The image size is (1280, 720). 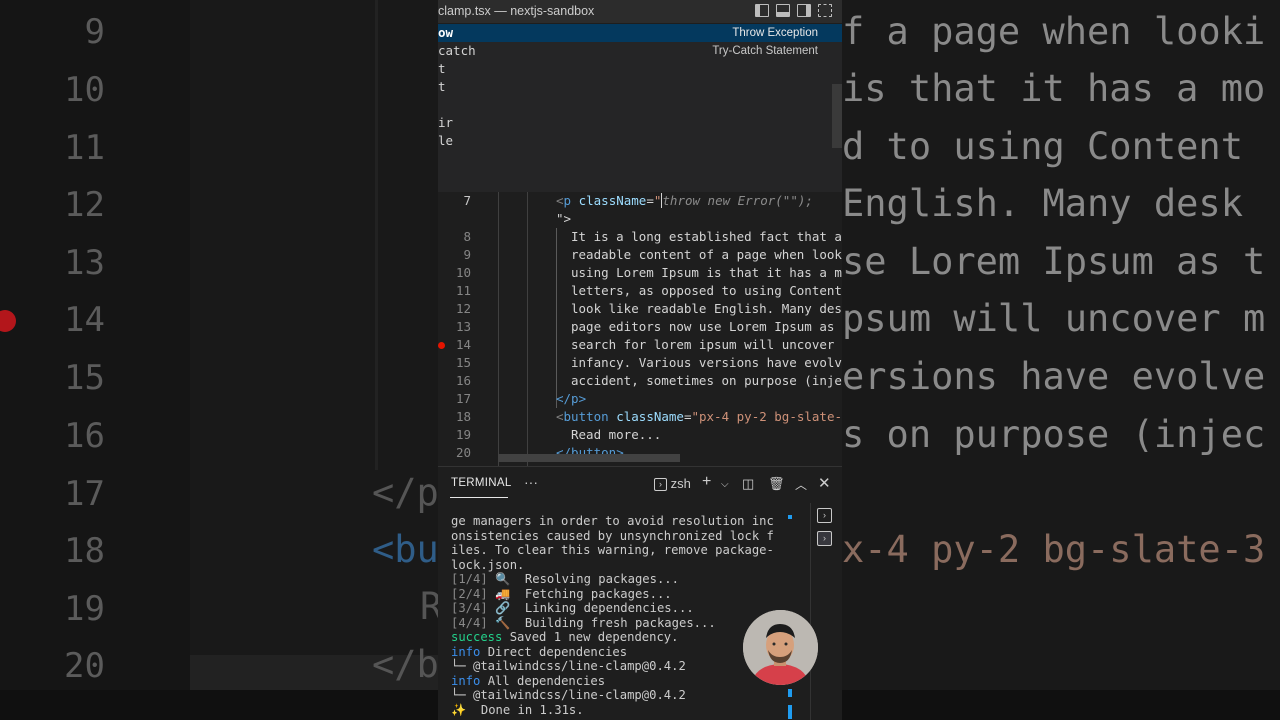 What do you see at coordinates (790, 693) in the screenshot?
I see `terminal-scroll-marker` at bounding box center [790, 693].